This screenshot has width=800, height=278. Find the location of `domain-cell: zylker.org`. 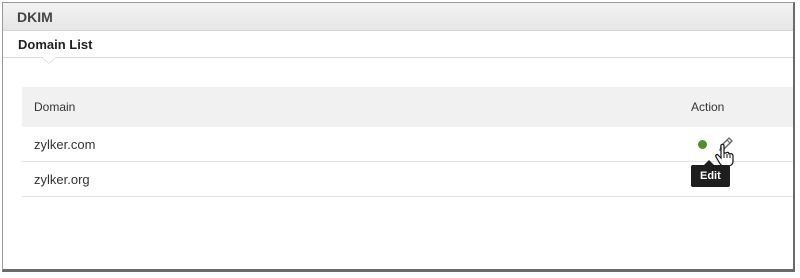

domain-cell: zylker.org is located at coordinates (62, 179).